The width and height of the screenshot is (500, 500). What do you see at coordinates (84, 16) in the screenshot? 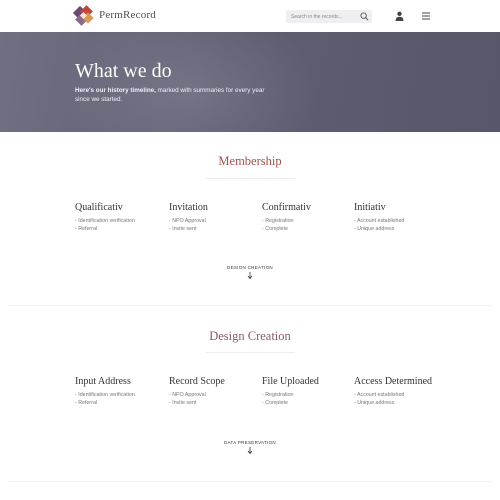
I see `permrecord-logo-icon` at bounding box center [84, 16].